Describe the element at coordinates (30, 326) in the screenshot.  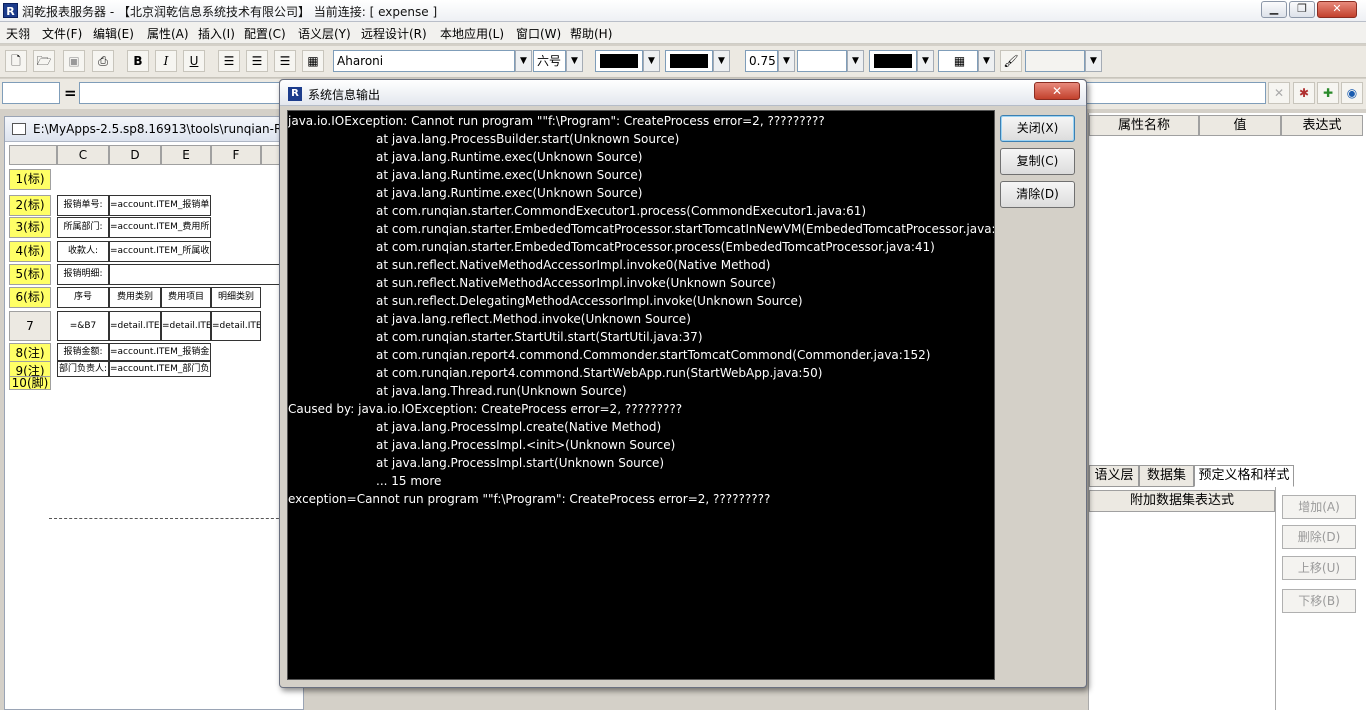
I see `row-header-7: 7` at that location.